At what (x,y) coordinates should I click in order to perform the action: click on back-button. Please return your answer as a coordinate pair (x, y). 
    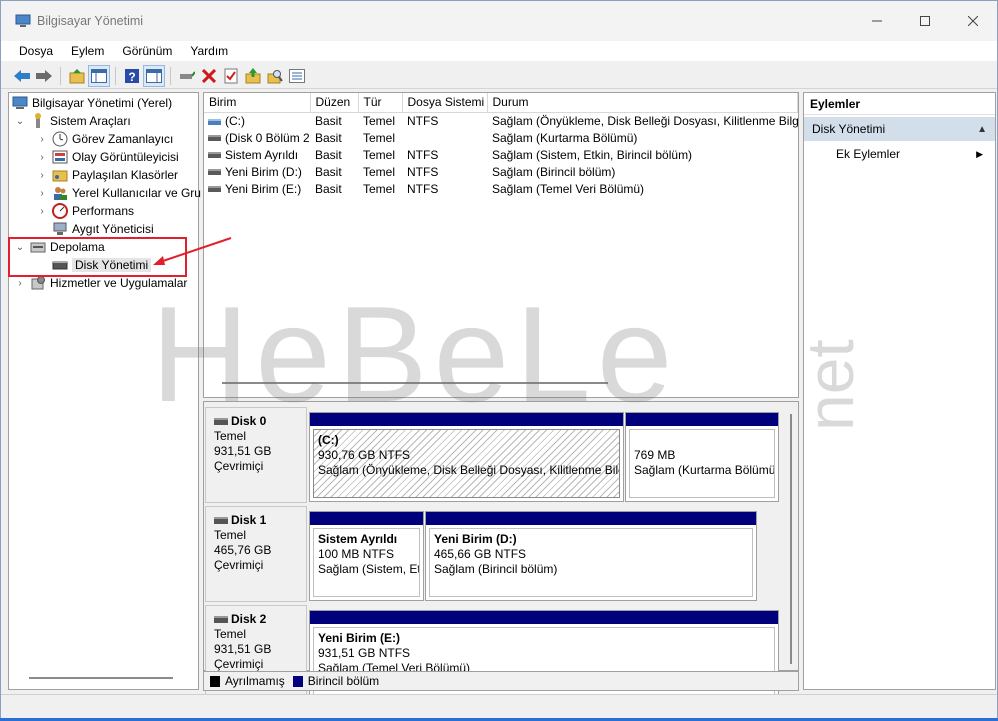
    Looking at the image, I should click on (22, 76).